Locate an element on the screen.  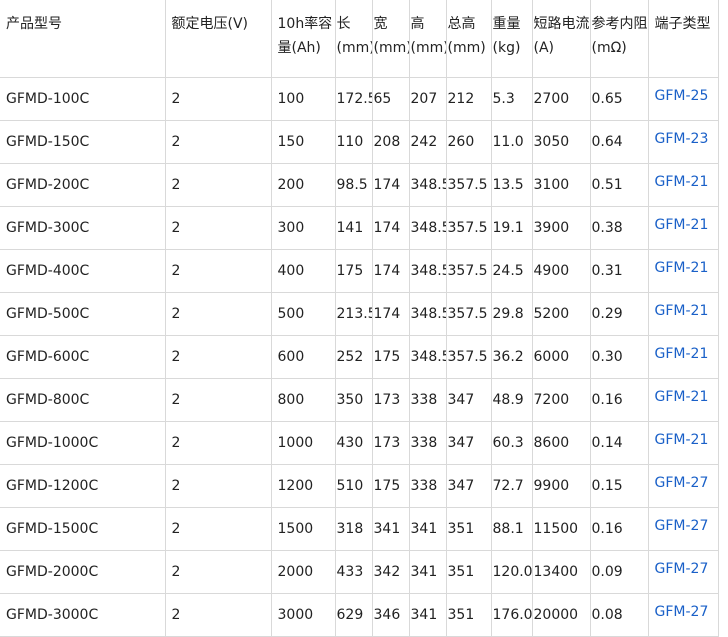
cell-internal-resistance: 0.14 is located at coordinates (619, 443).